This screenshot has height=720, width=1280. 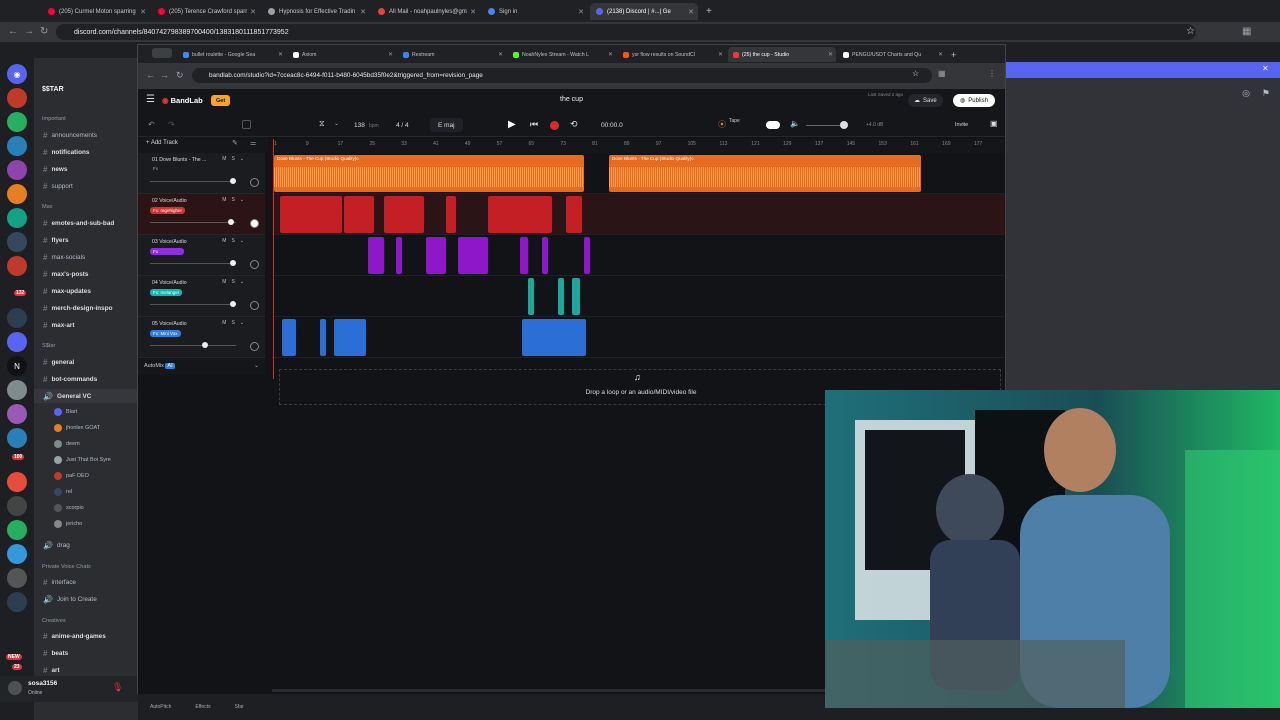 I want to click on hamburger-menu-icon: ☰, so click(x=150, y=99).